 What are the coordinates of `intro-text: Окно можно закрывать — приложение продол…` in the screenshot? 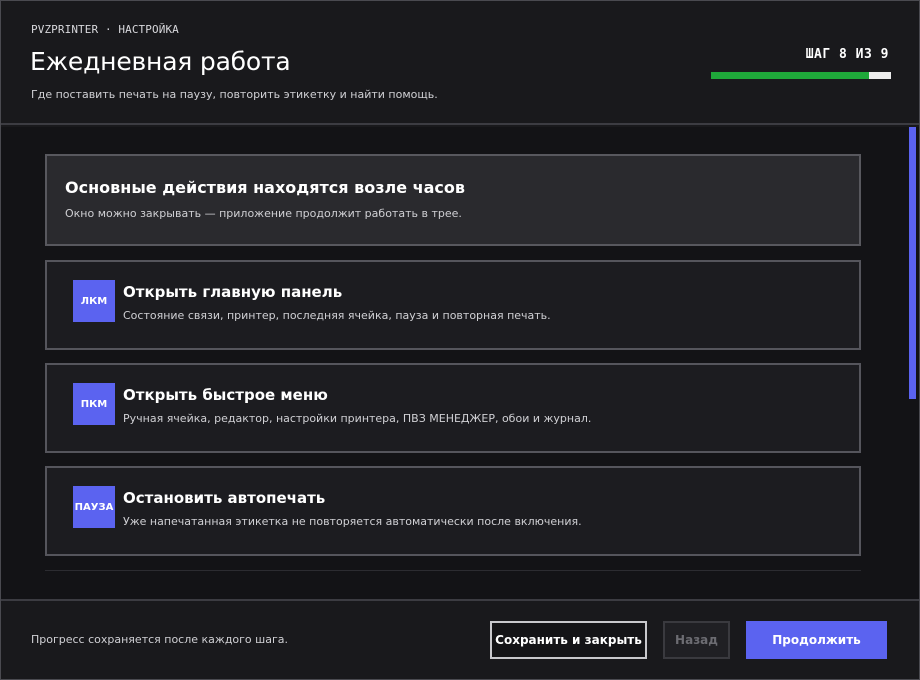 It's located at (263, 213).